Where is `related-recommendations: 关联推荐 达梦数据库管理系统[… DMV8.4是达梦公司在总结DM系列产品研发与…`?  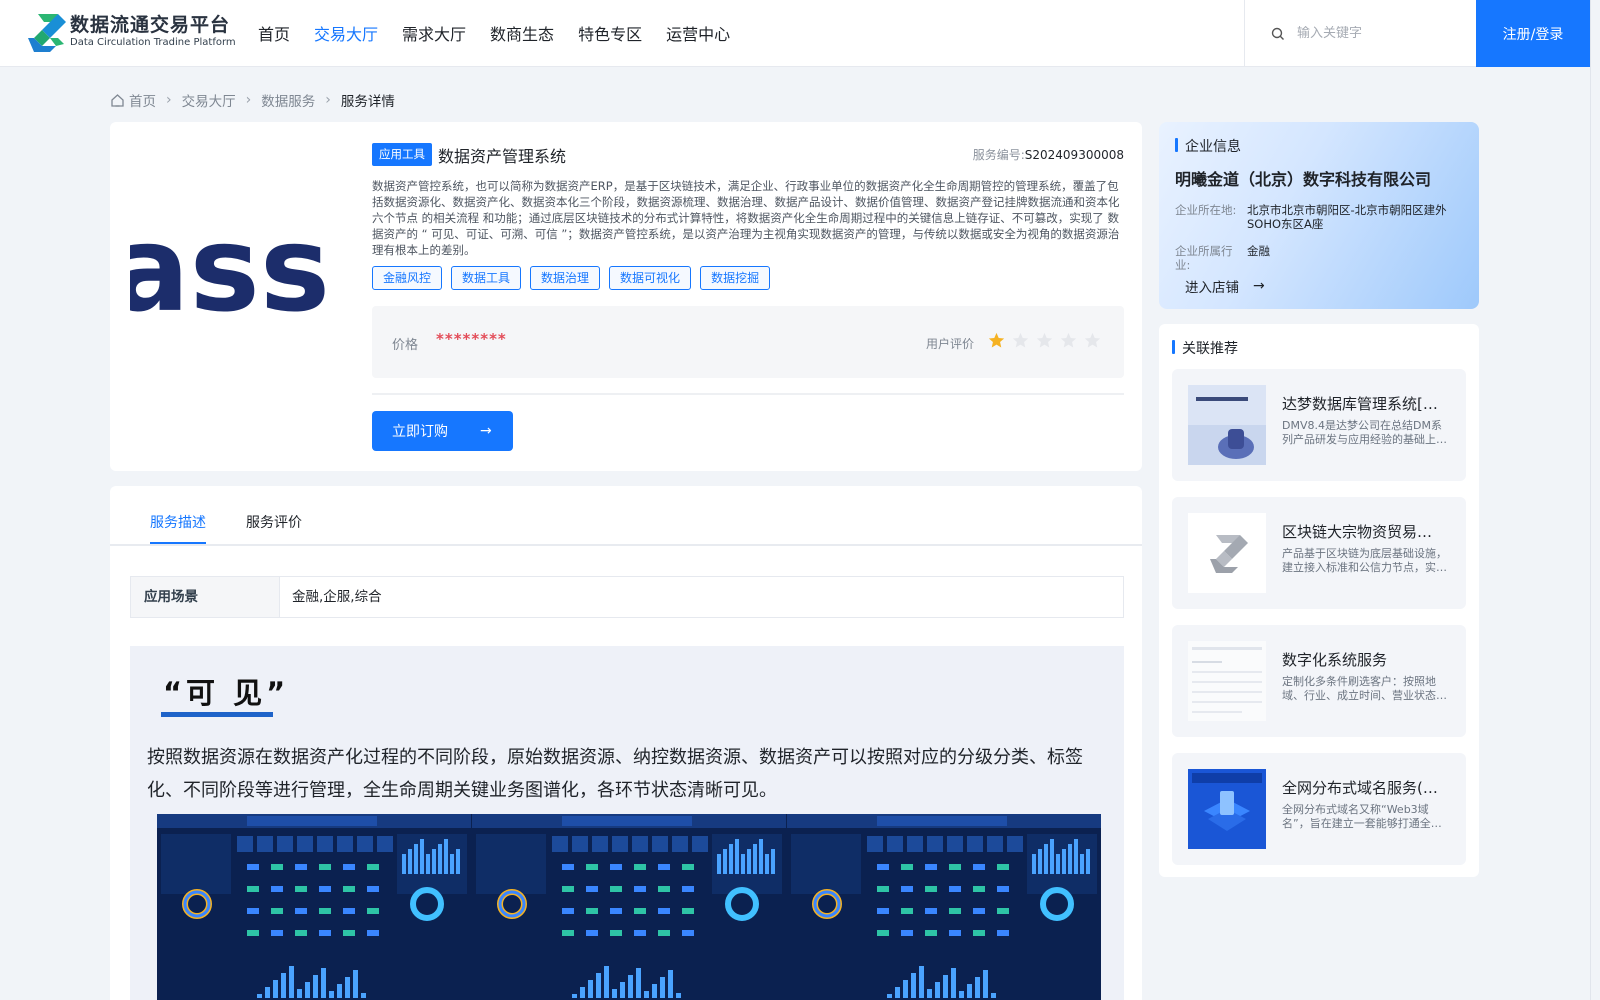
related-recommendations: 关联推荐 达梦数据库管理系统[… DMV8.4是达梦公司在总结DM系列产品研发与… is located at coordinates (1319, 600).